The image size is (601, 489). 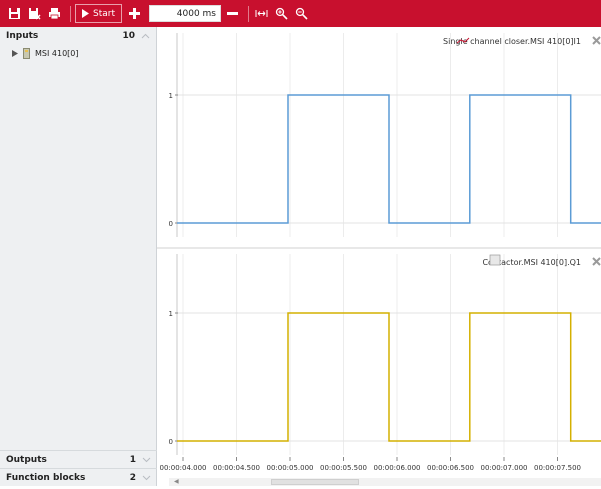 What do you see at coordinates (396, 468) in the screenshot?
I see `x-tick-label: 00:00:06.000` at bounding box center [396, 468].